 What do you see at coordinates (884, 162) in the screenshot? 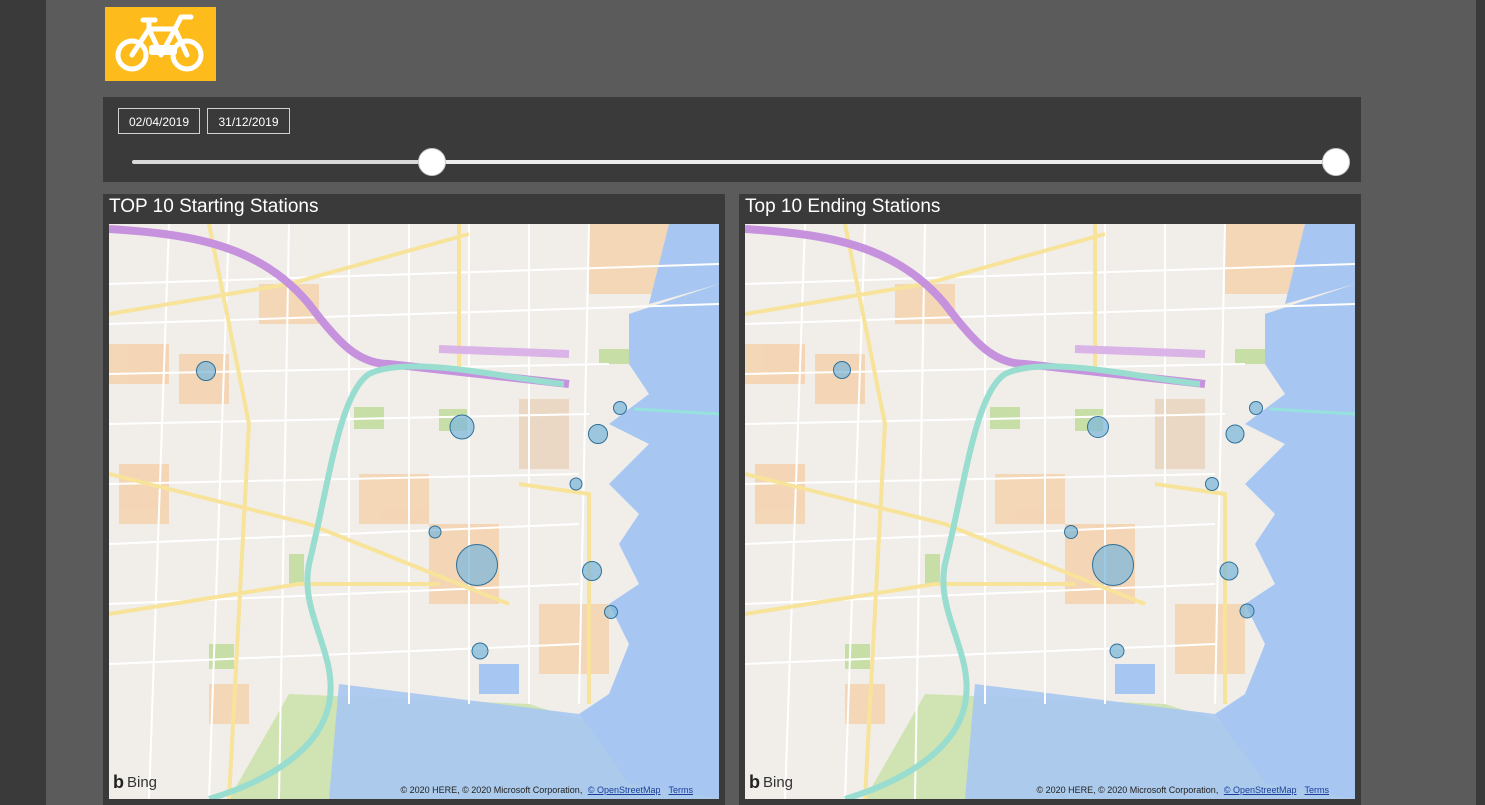
I see `slider-selected-range` at bounding box center [884, 162].